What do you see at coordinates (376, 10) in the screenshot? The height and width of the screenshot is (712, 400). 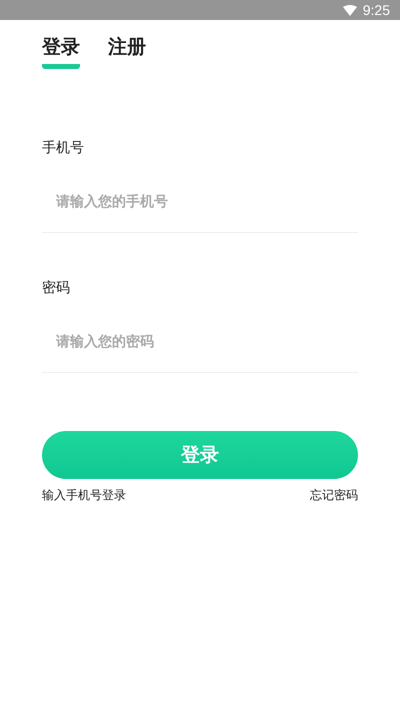 I see `status-time: 9:25` at bounding box center [376, 10].